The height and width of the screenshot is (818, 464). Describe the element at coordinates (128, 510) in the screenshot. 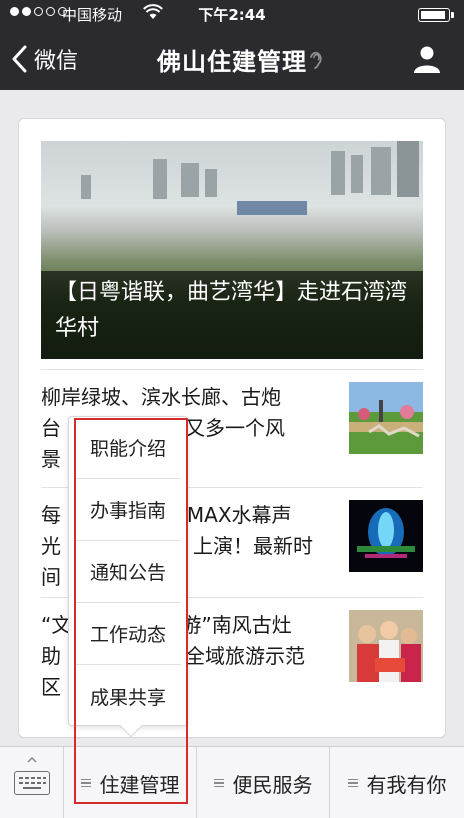

I see `submenu-item-guide: 办事指南` at that location.